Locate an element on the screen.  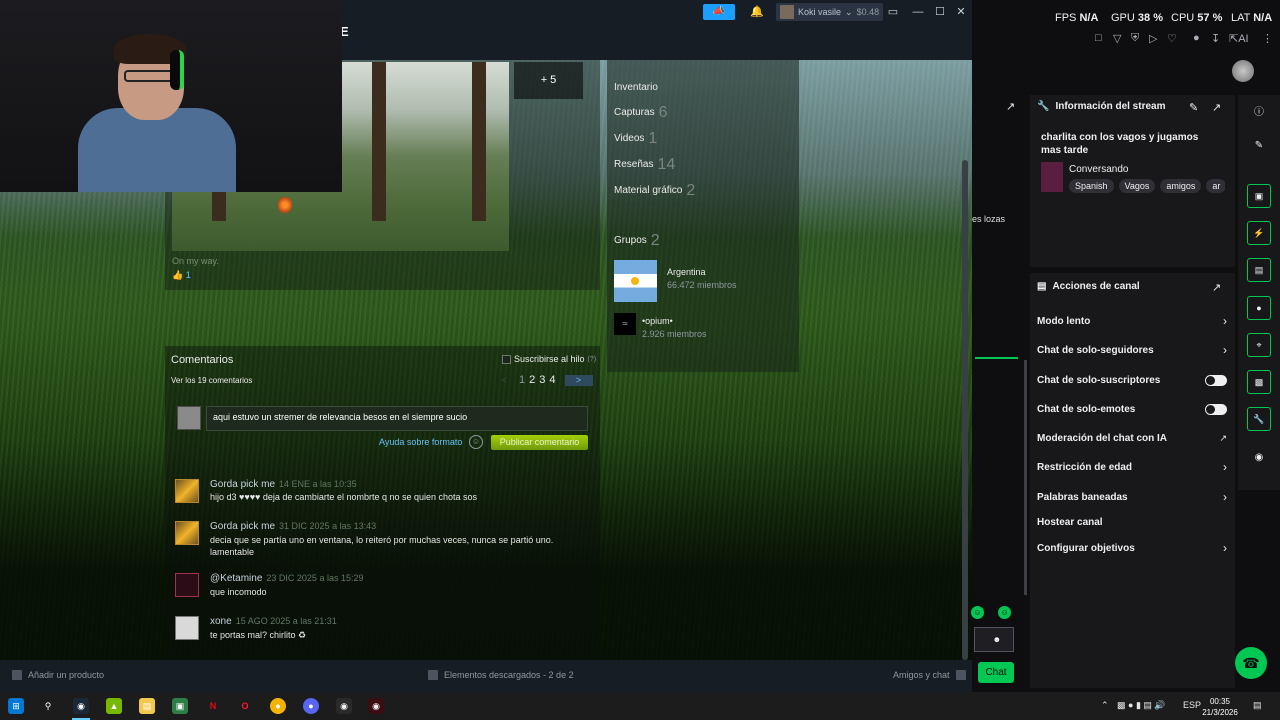
category-name: Conversando is located at coordinates (1098, 169).